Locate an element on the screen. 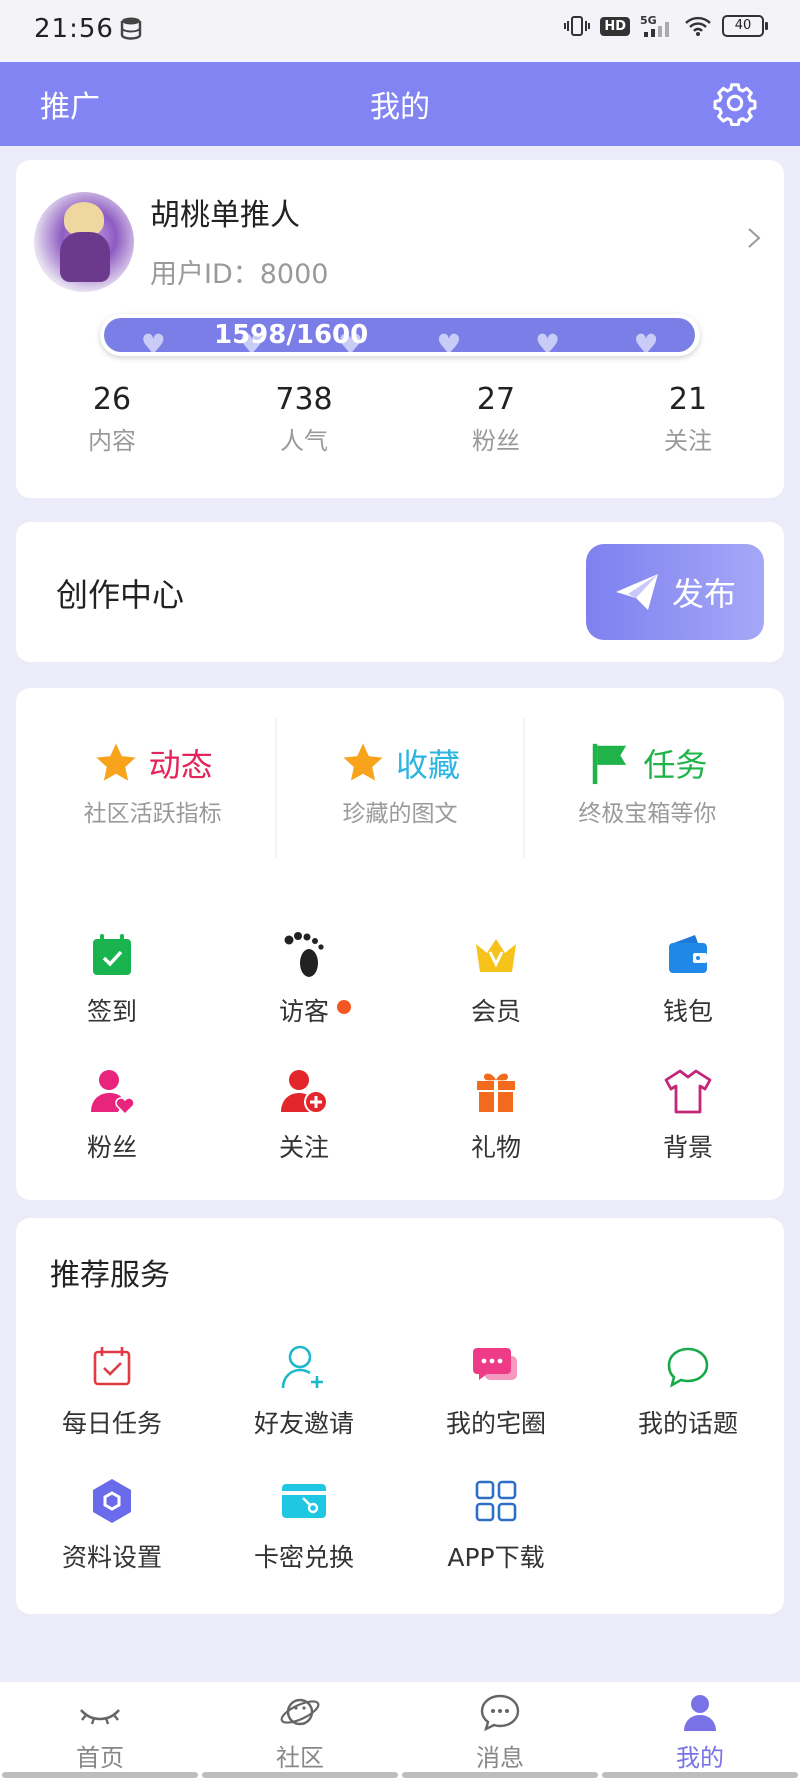 The image size is (800, 1778). gift-icon is located at coordinates (496, 1092).